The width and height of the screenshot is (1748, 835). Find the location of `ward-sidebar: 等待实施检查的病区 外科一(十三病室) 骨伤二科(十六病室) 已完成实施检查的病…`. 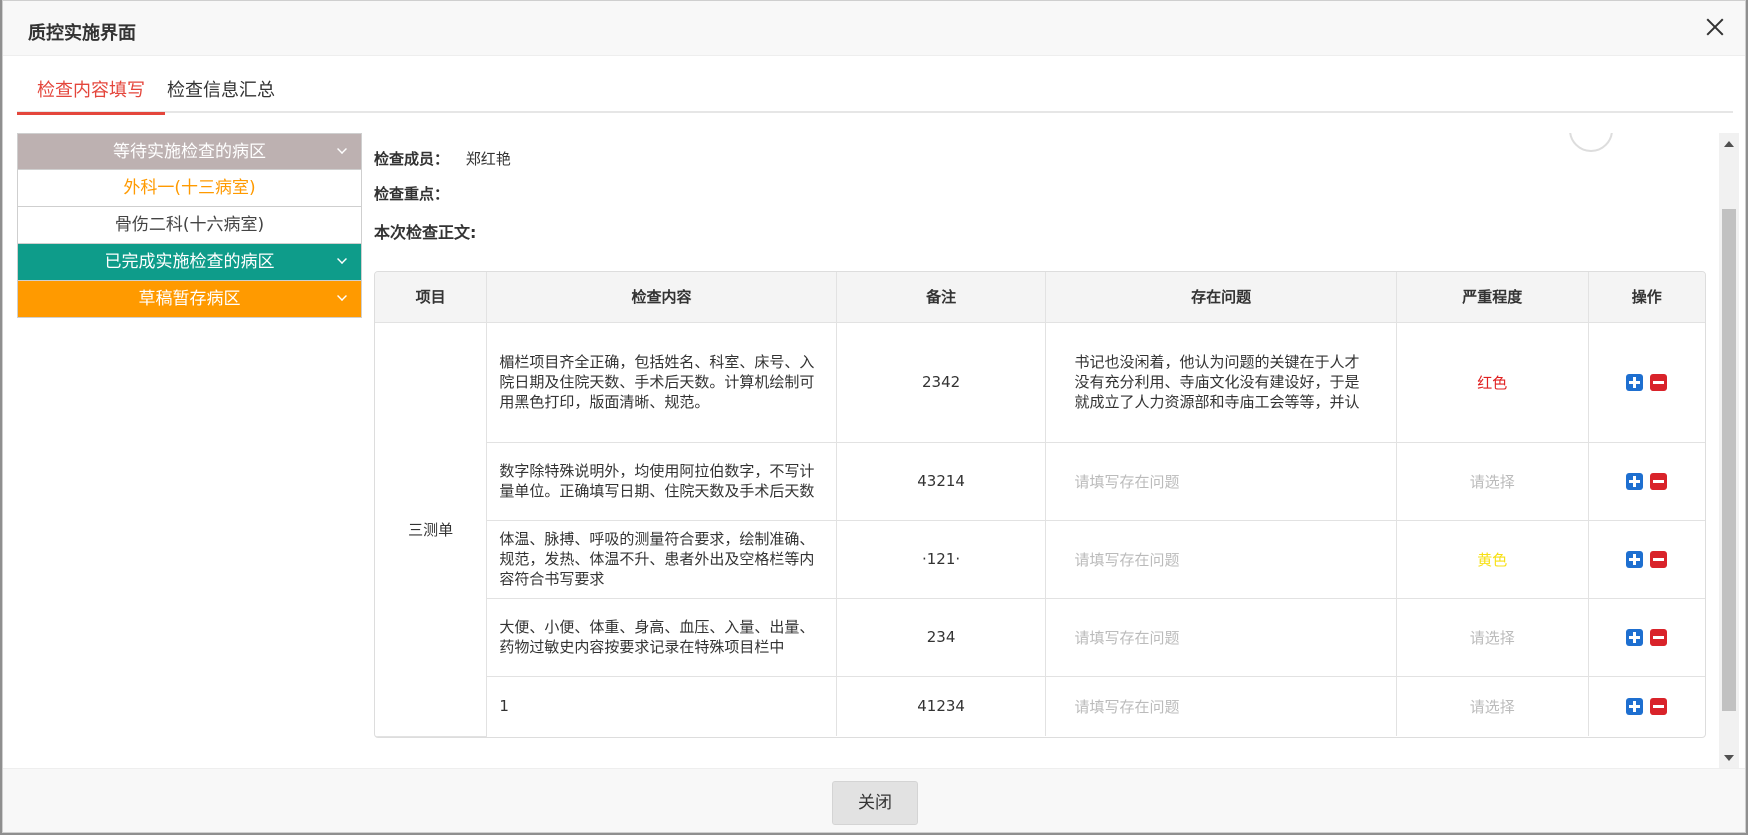

ward-sidebar: 等待实施检查的病区 外科一(十三病室) 骨伤二科(十六病室) 已完成实施检查的病… is located at coordinates (189, 225).